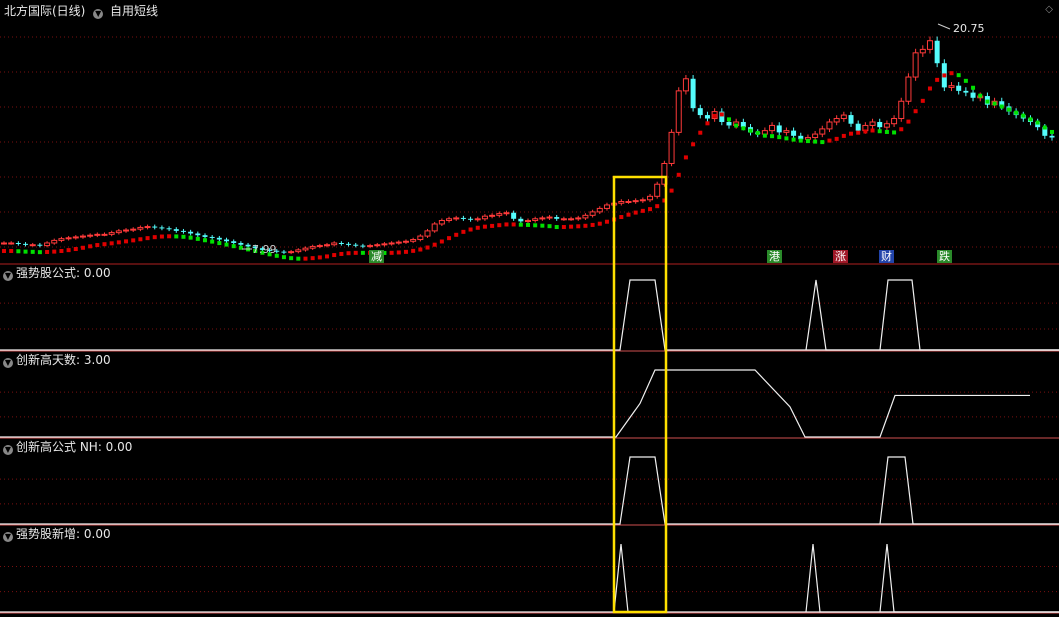 The height and width of the screenshot is (617, 1059). What do you see at coordinates (840, 256) in the screenshot?
I see `event-marker: 涨` at bounding box center [840, 256].